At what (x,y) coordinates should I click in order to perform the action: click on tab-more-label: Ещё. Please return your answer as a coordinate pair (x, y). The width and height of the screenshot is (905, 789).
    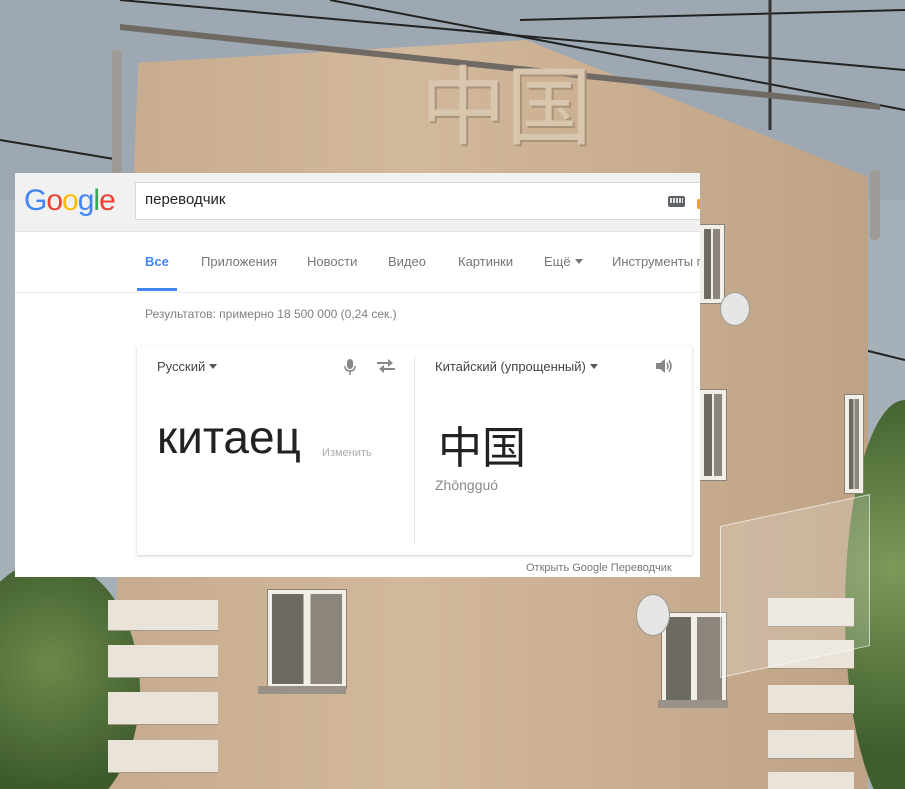
    Looking at the image, I should click on (557, 261).